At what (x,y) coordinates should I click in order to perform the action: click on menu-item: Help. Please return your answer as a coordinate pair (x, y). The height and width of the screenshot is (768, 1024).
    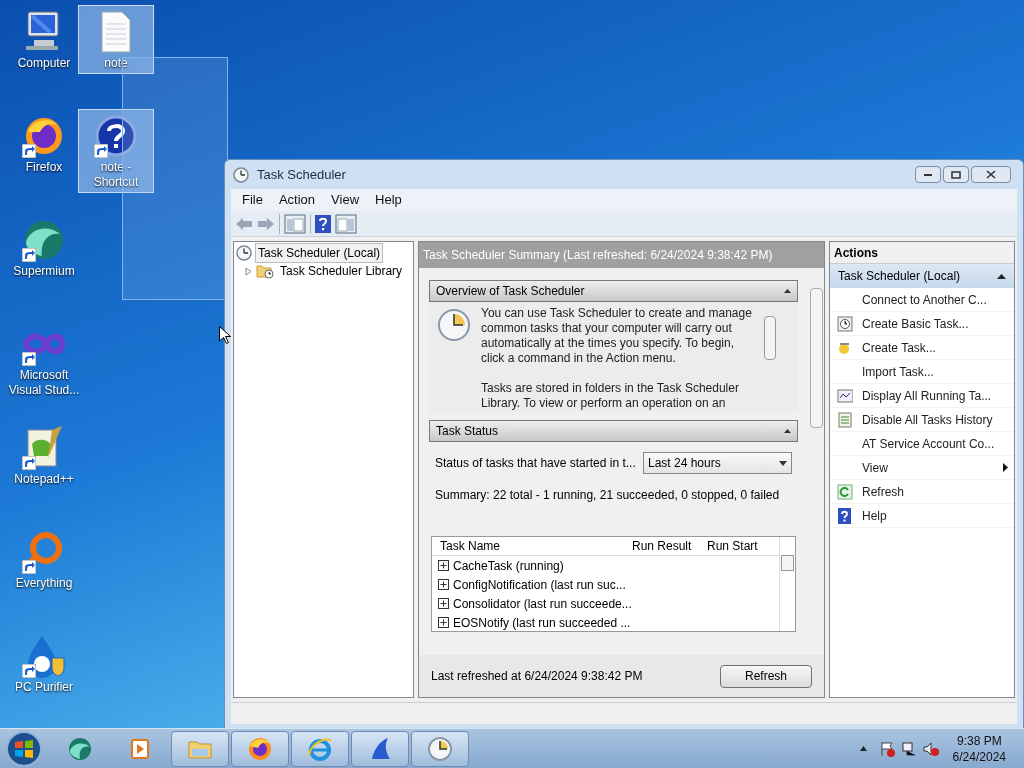
    Looking at the image, I should click on (388, 200).